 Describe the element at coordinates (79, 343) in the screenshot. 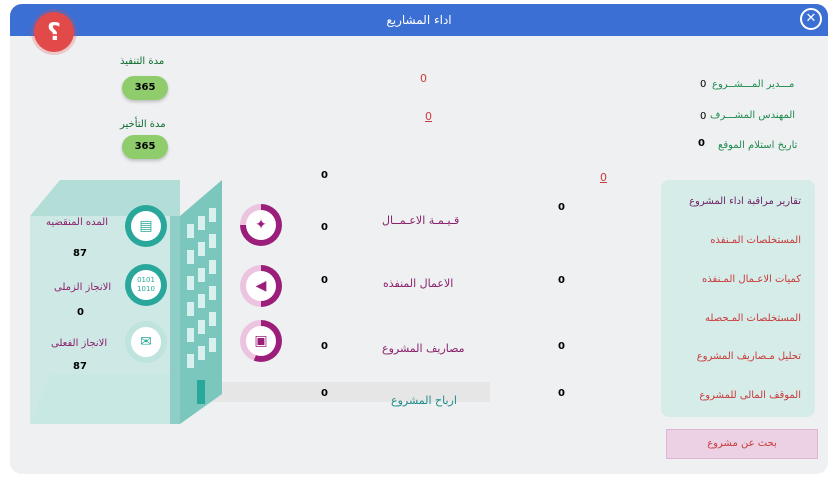

I see `actual-progress-label: الانجاز الفعلى` at that location.